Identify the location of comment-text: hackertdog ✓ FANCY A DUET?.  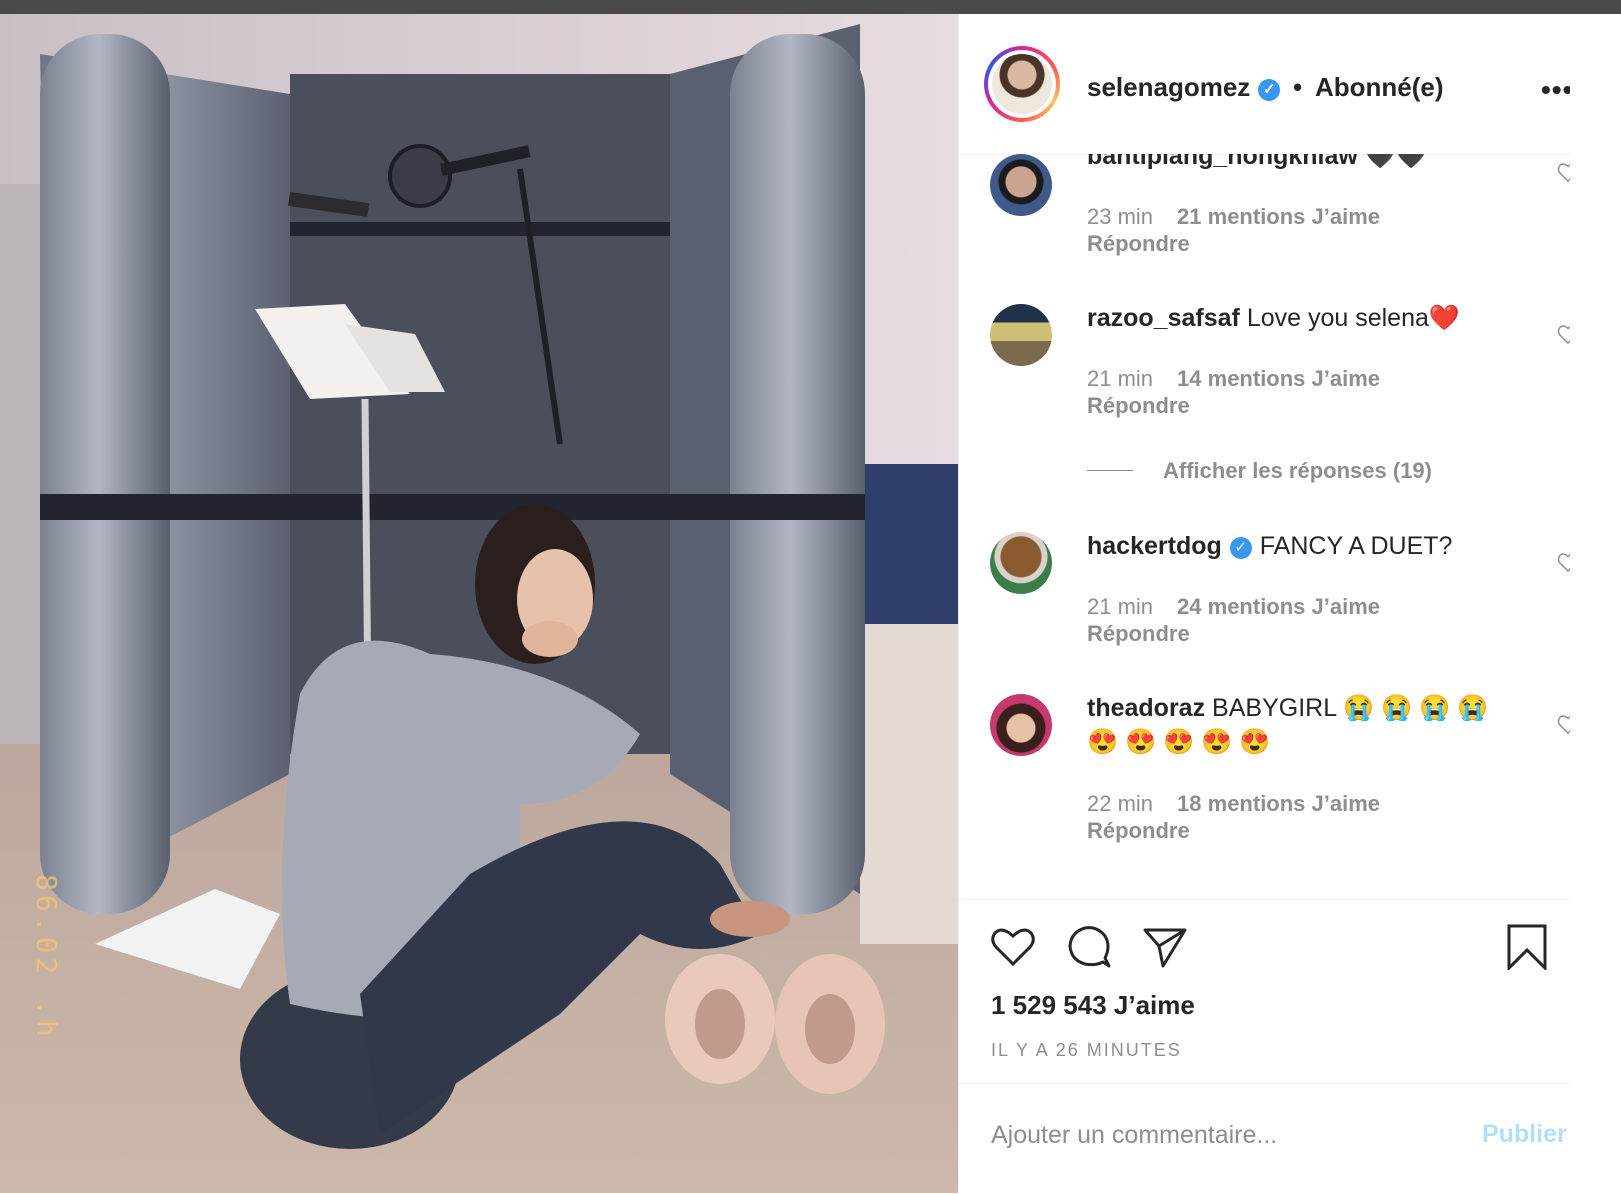
(1307, 546).